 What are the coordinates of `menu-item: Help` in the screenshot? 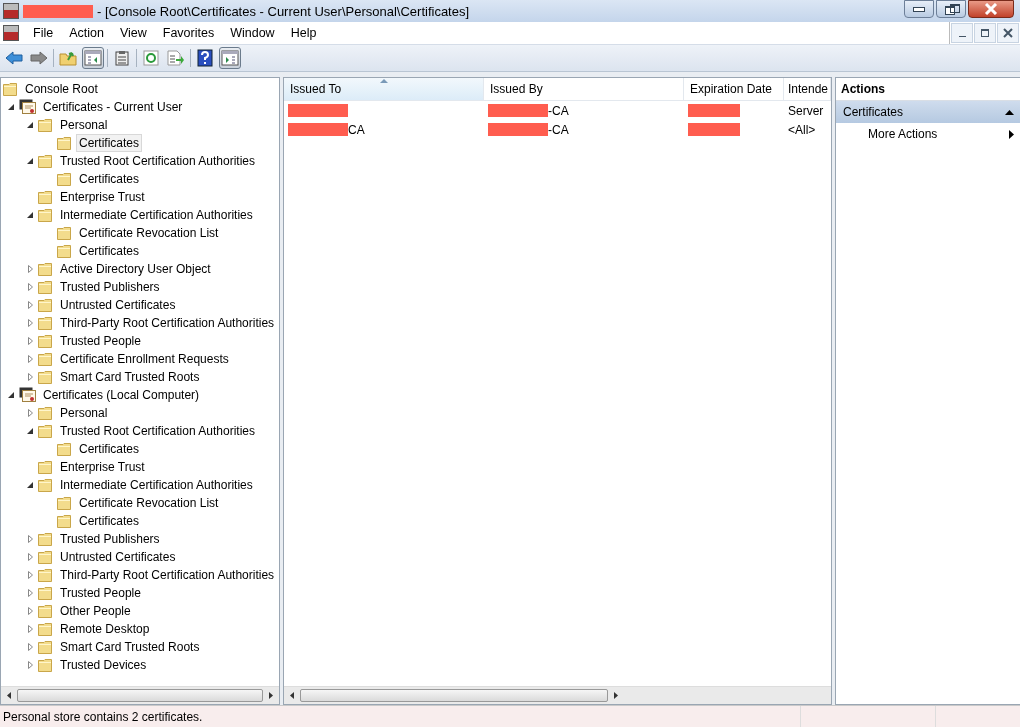 It's located at (303, 33).